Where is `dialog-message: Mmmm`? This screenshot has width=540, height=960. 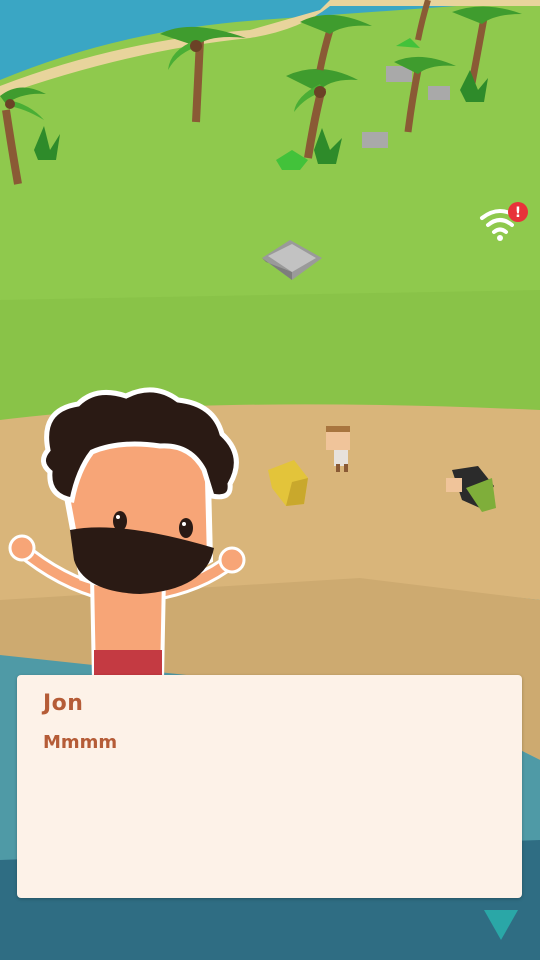 dialog-message: Mmmm is located at coordinates (80, 742).